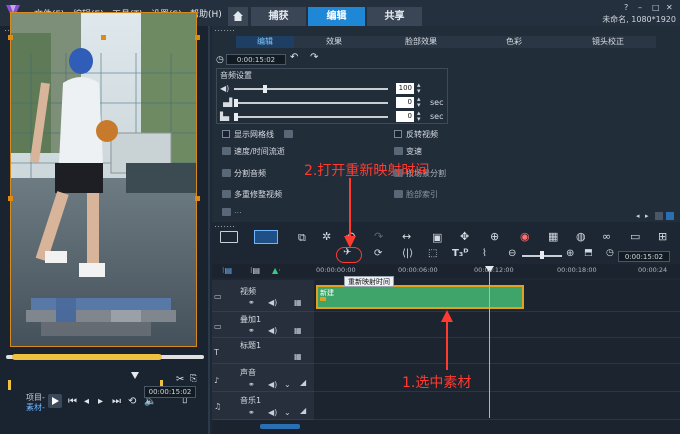 The width and height of the screenshot is (680, 434). What do you see at coordinates (394, 16) in the screenshot?
I see `tab-share: 共享` at bounding box center [394, 16].